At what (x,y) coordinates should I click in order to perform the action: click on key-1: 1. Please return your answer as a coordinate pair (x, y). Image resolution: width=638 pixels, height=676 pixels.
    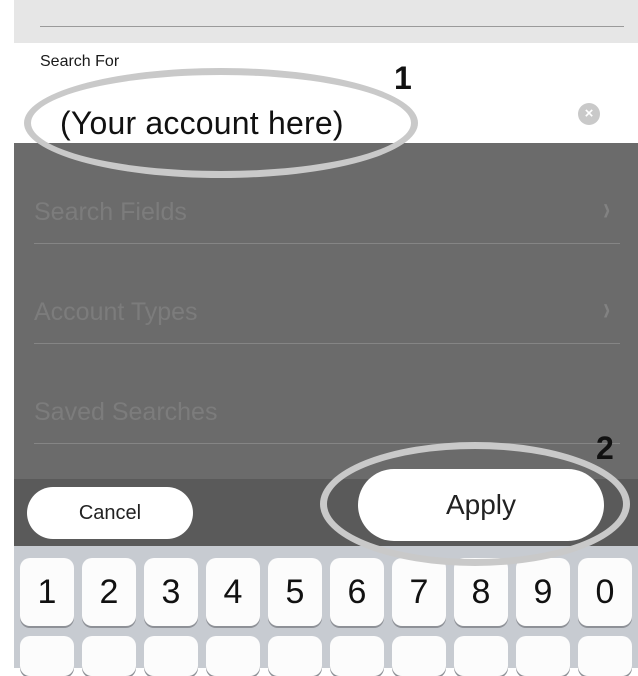
    Looking at the image, I should click on (47, 592).